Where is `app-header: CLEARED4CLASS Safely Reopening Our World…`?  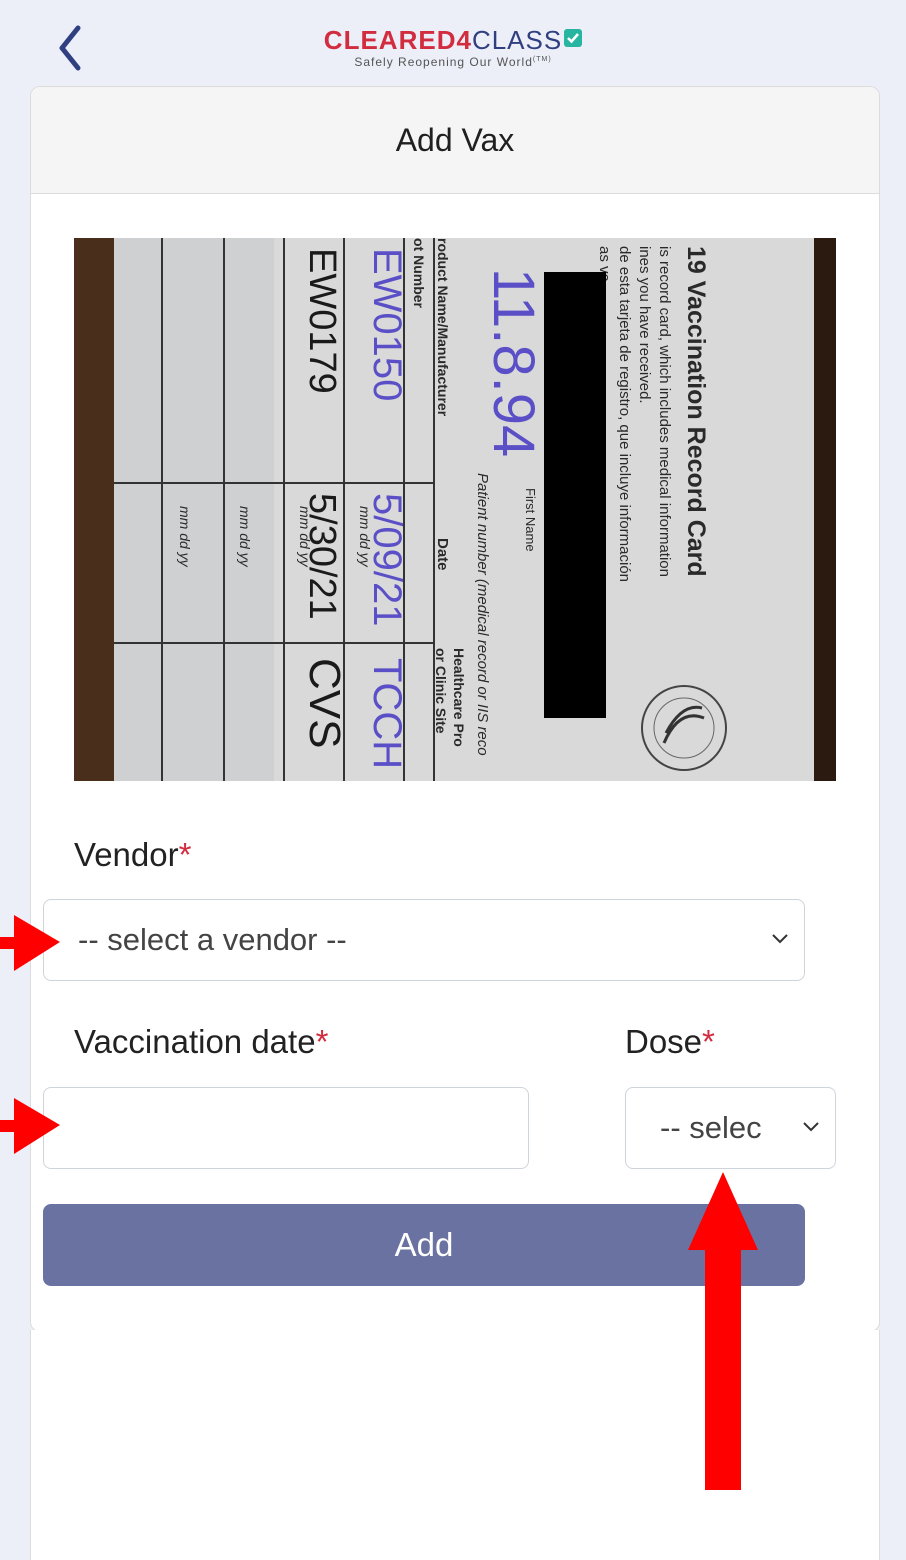 app-header: CLEARED4CLASS Safely Reopening Our World… is located at coordinates (453, 43).